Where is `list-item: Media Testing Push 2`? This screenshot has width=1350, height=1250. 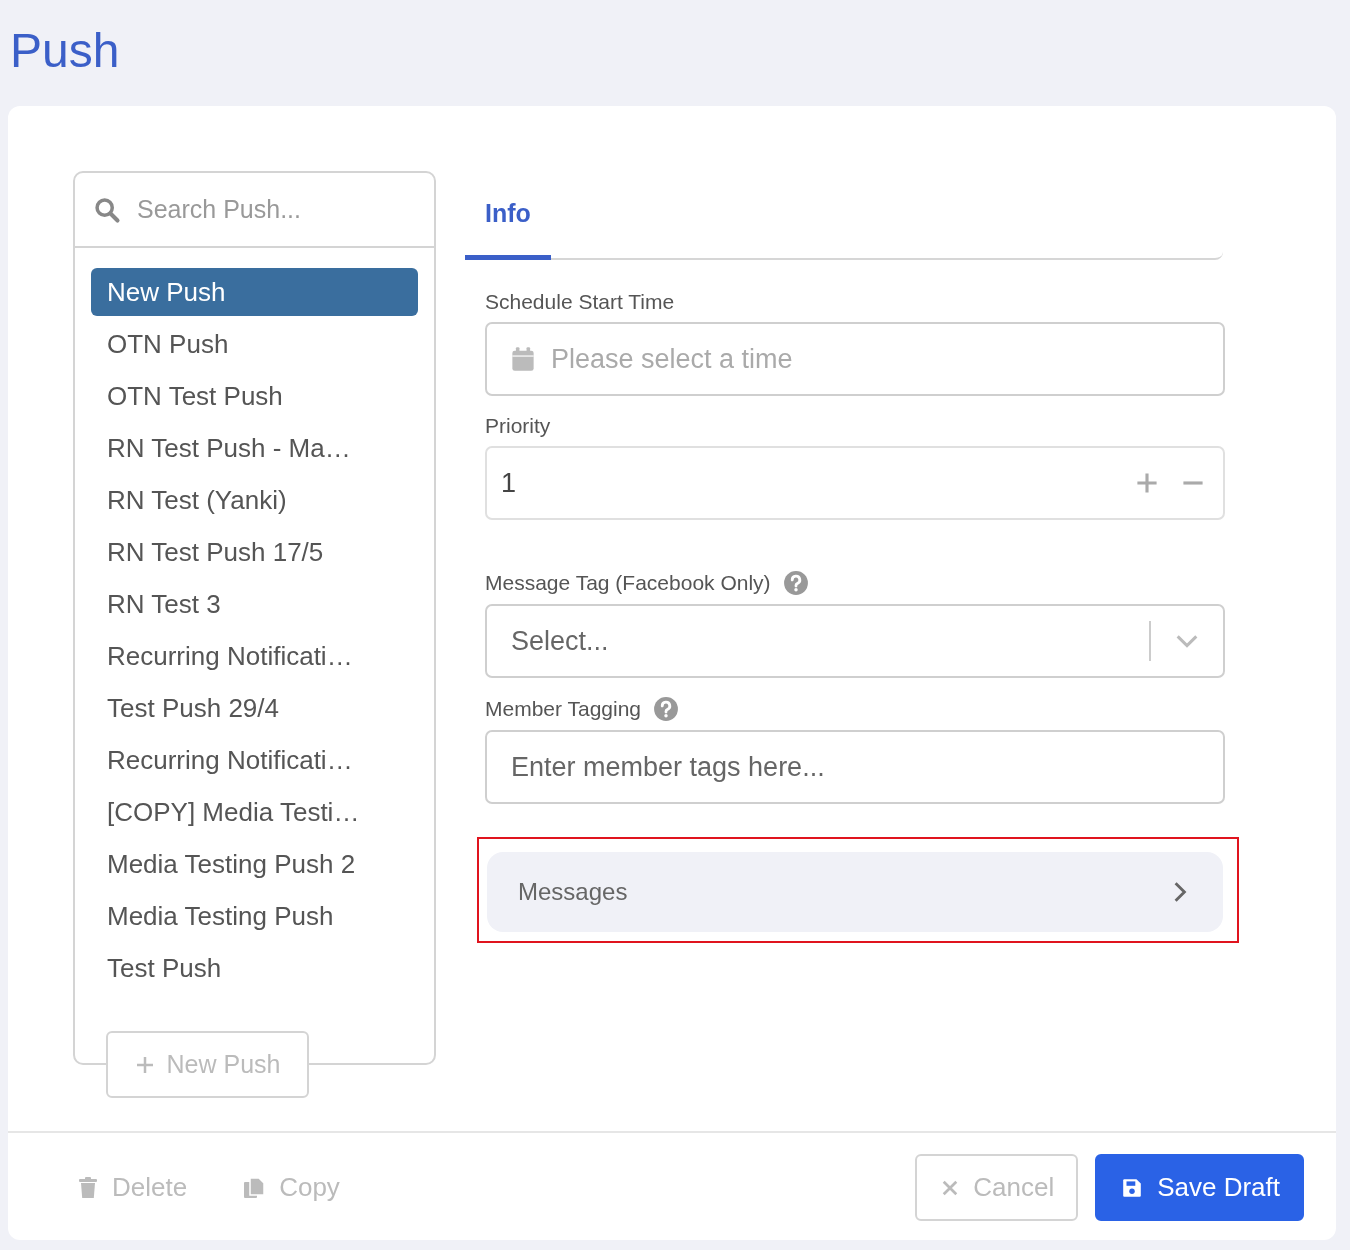 list-item: Media Testing Push 2 is located at coordinates (254, 864).